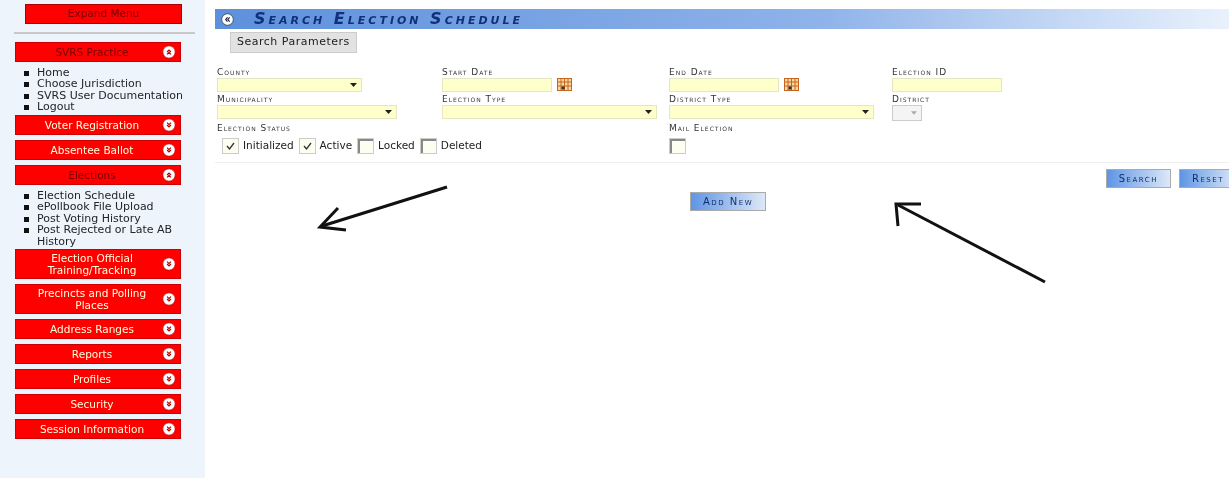  Describe the element at coordinates (475, 99) in the screenshot. I see `field-label: Election Type` at that location.